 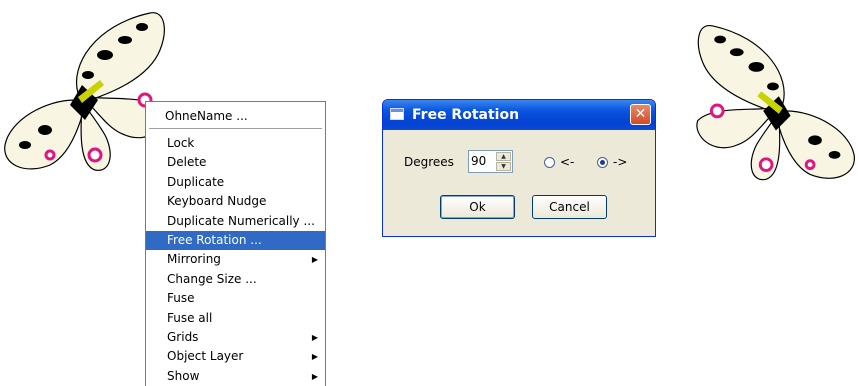 I want to click on menu-separator, so click(x=235, y=129).